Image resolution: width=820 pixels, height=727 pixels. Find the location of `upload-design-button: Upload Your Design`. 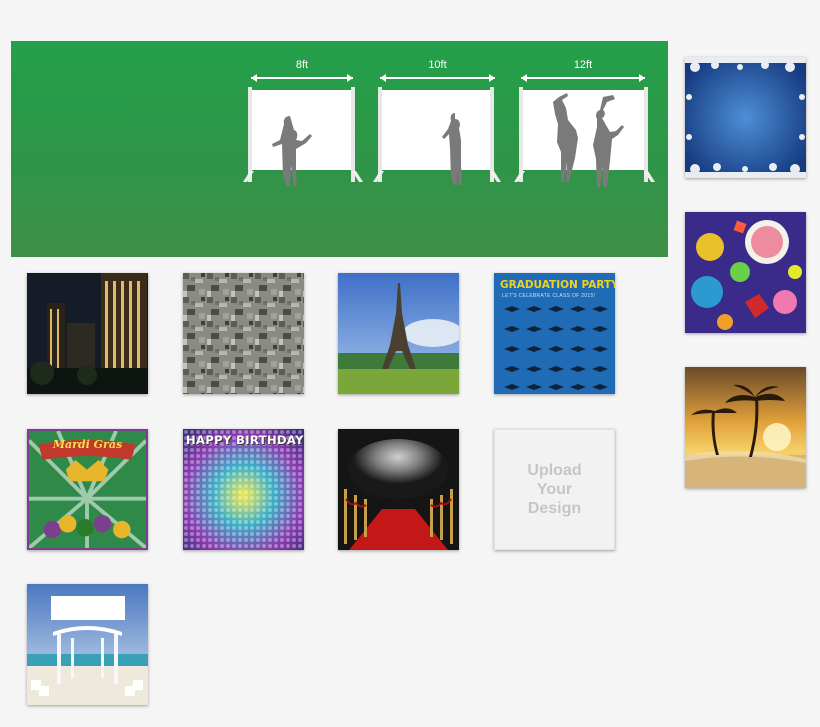

upload-design-button: Upload Your Design is located at coordinates (554, 489).